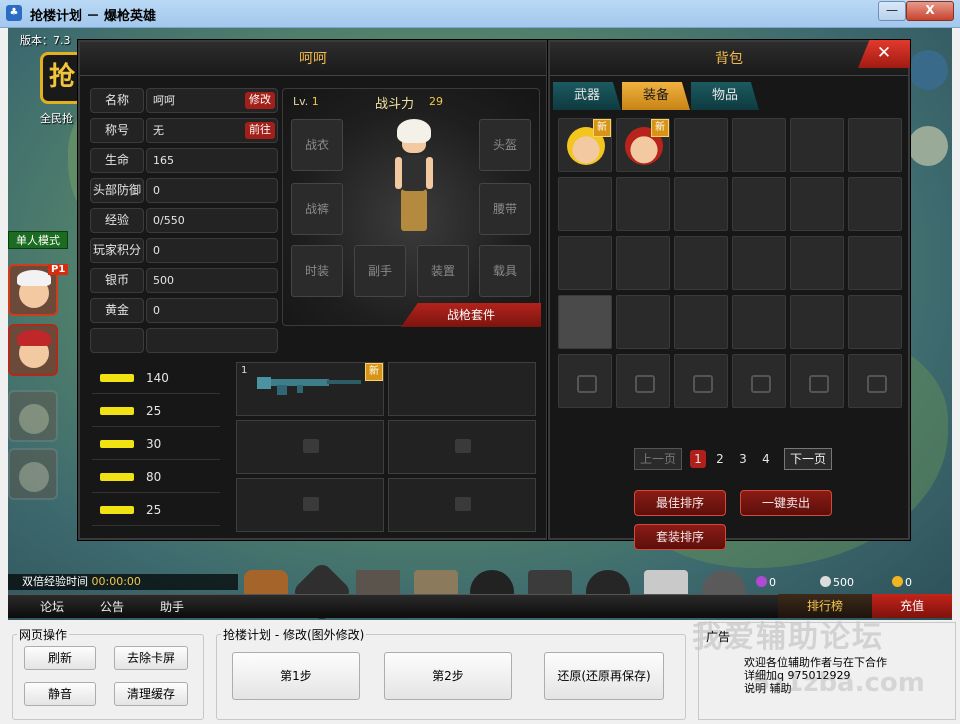 The width and height of the screenshot is (960, 724). What do you see at coordinates (260, 130) in the screenshot?
I see `stat-action-button: 前往` at bounding box center [260, 130].